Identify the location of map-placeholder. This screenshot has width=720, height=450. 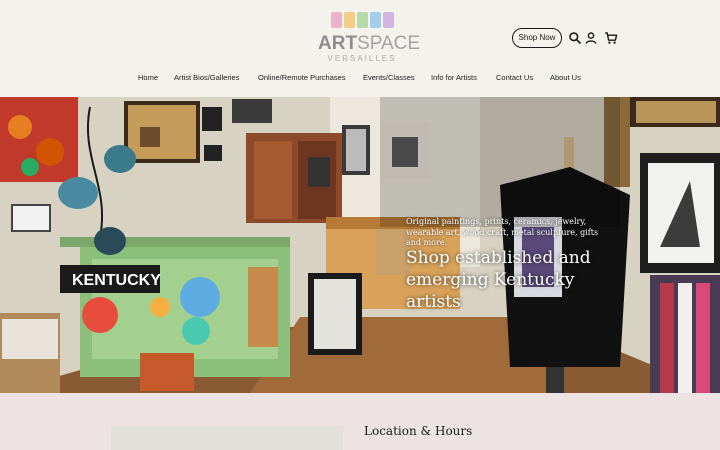
(227, 438).